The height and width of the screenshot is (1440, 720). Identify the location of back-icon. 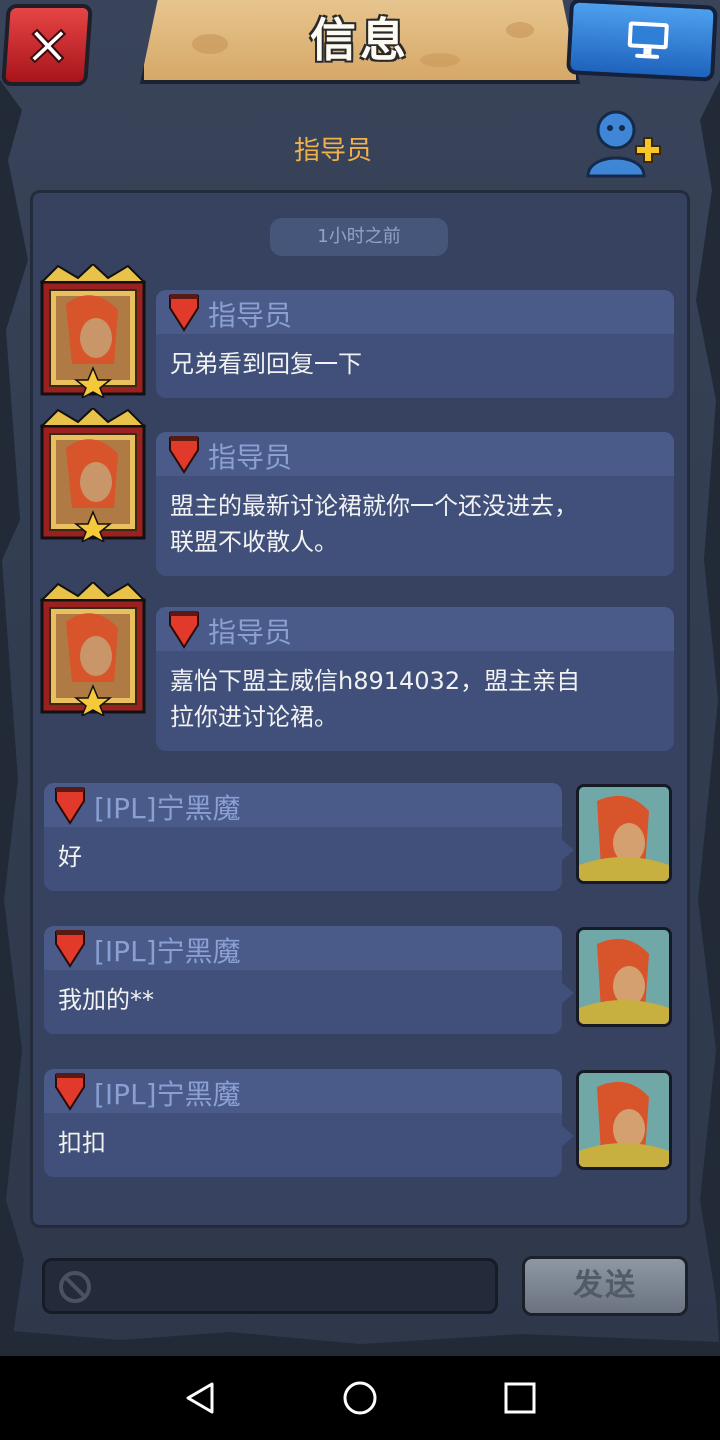
(200, 1398).